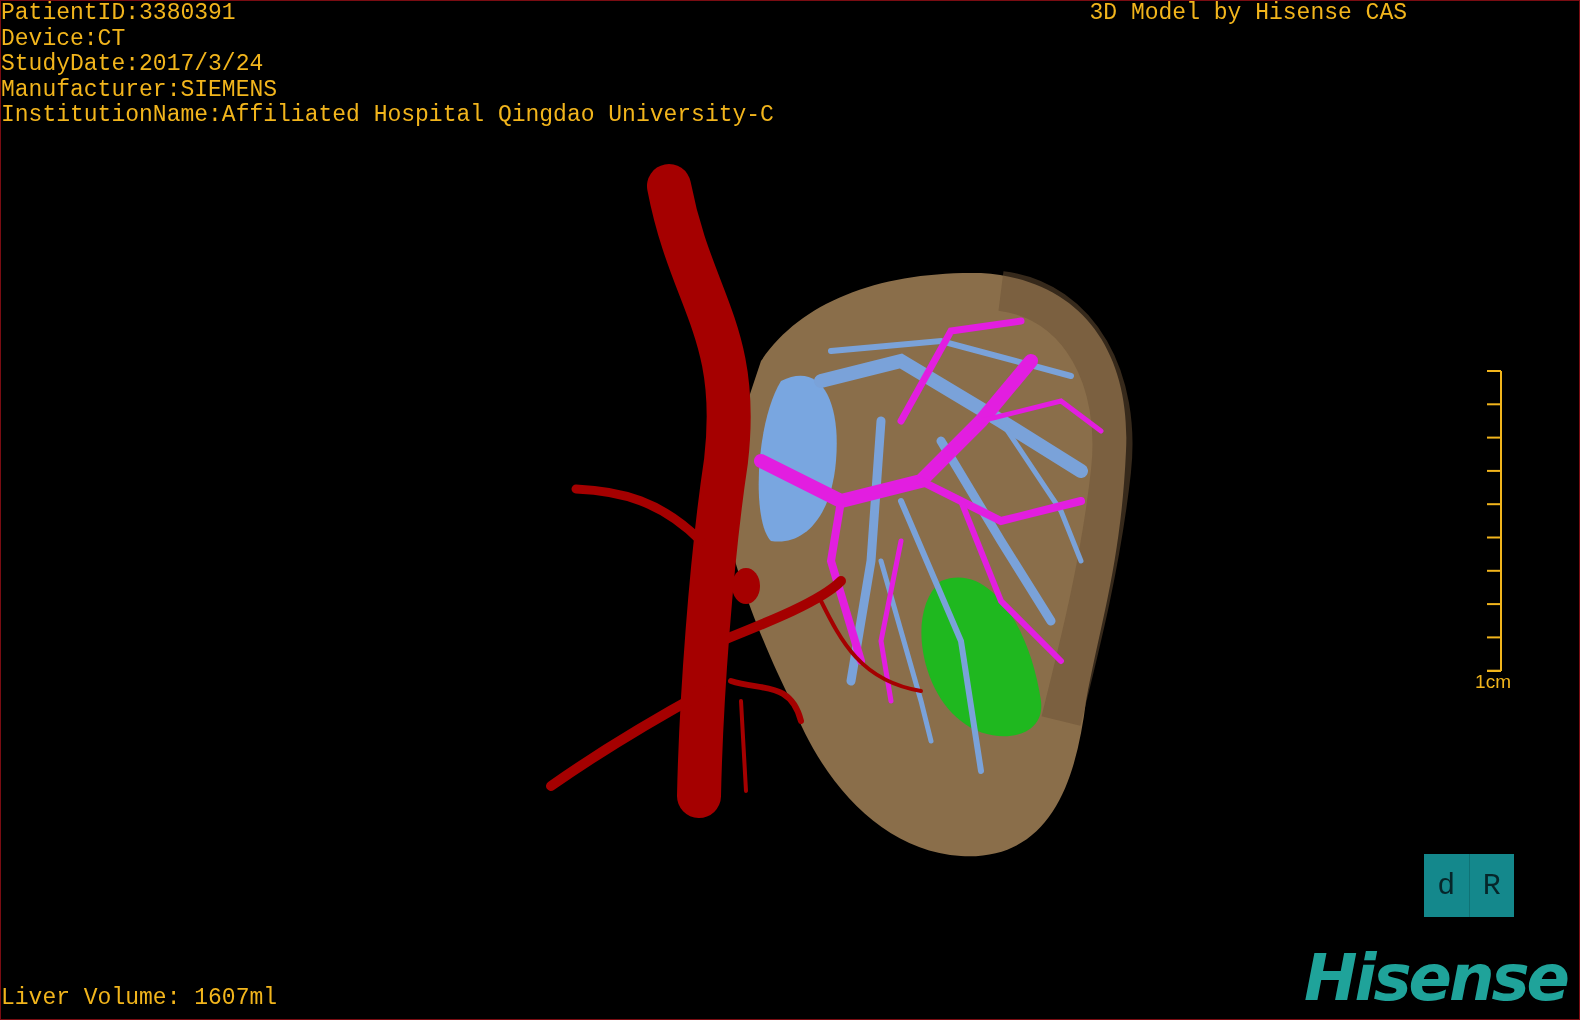 Image resolution: width=1580 pixels, height=1020 pixels. I want to click on model-title: 3D Model by Hisense CAS, so click(1248, 13).